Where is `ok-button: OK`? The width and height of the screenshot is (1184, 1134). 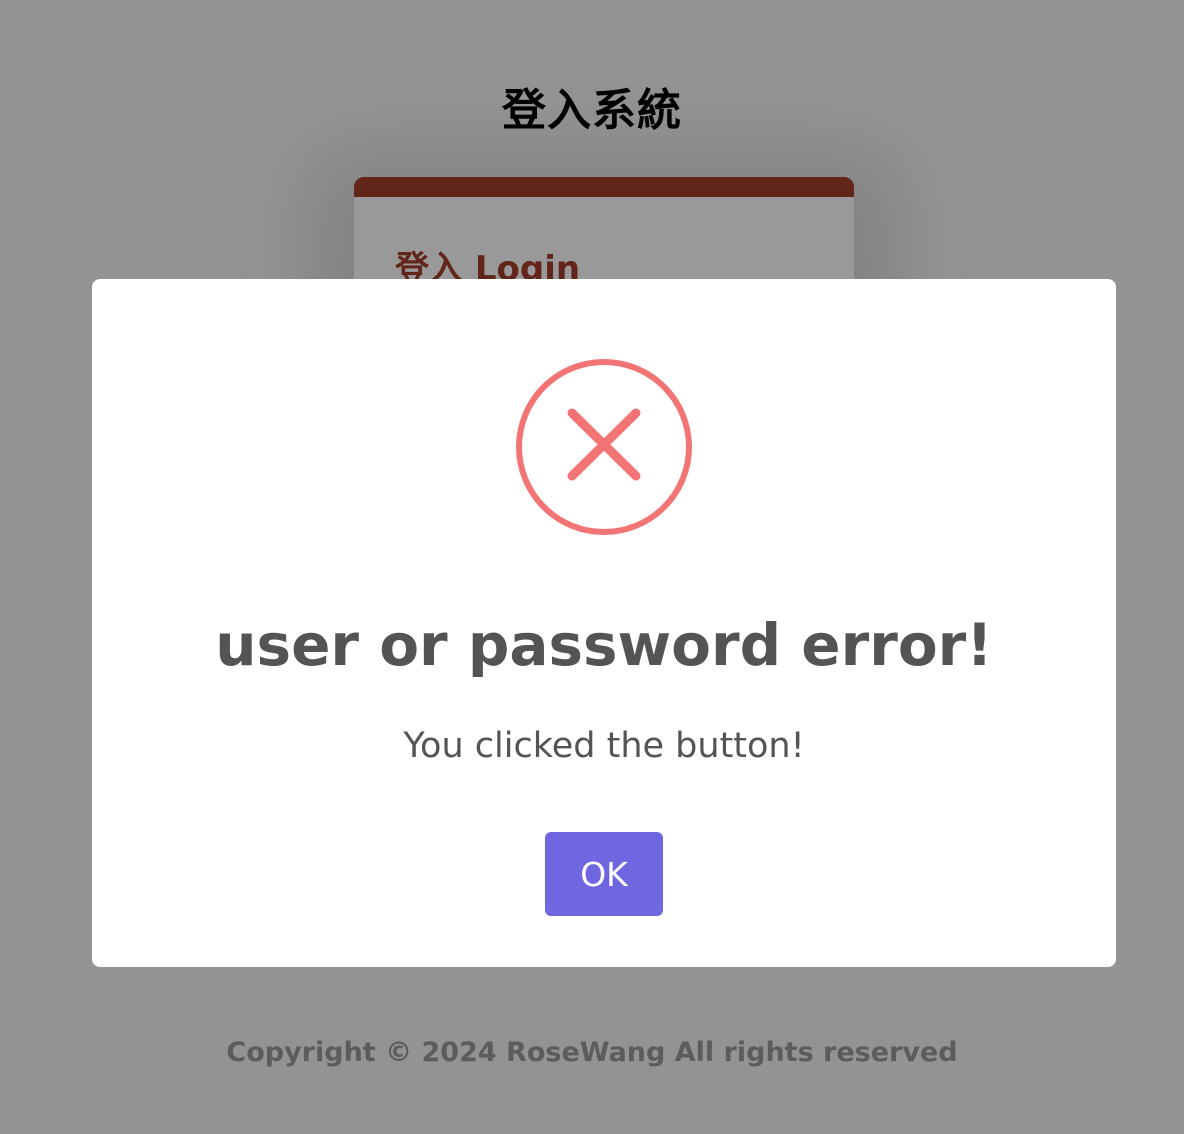 ok-button: OK is located at coordinates (604, 874).